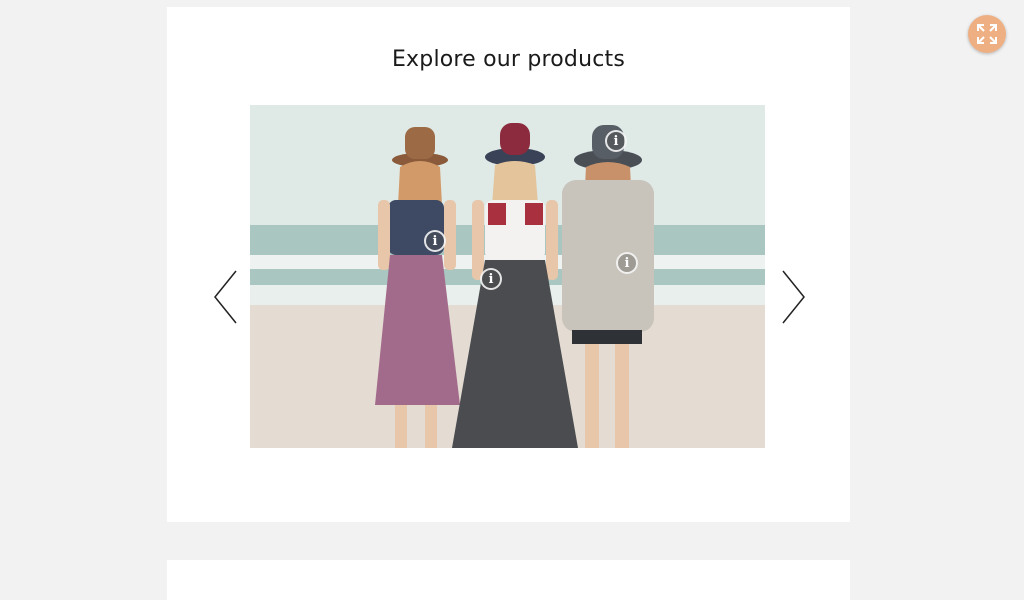 This screenshot has width=1024, height=600. Describe the element at coordinates (508, 59) in the screenshot. I see `page-title: Explore our products` at that location.